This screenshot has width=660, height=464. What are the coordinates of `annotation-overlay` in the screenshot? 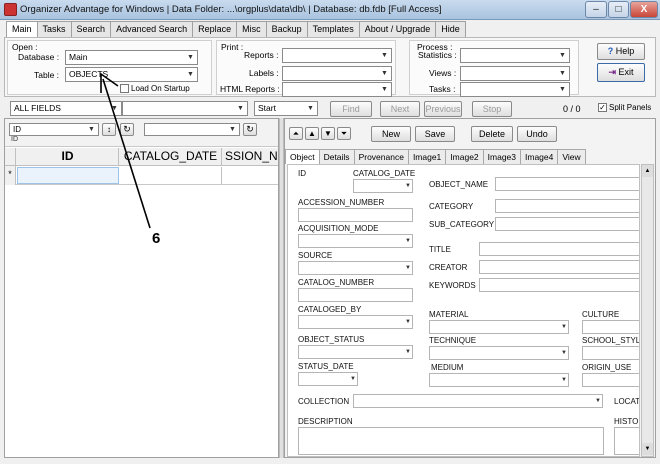 It's located at (125, 150).